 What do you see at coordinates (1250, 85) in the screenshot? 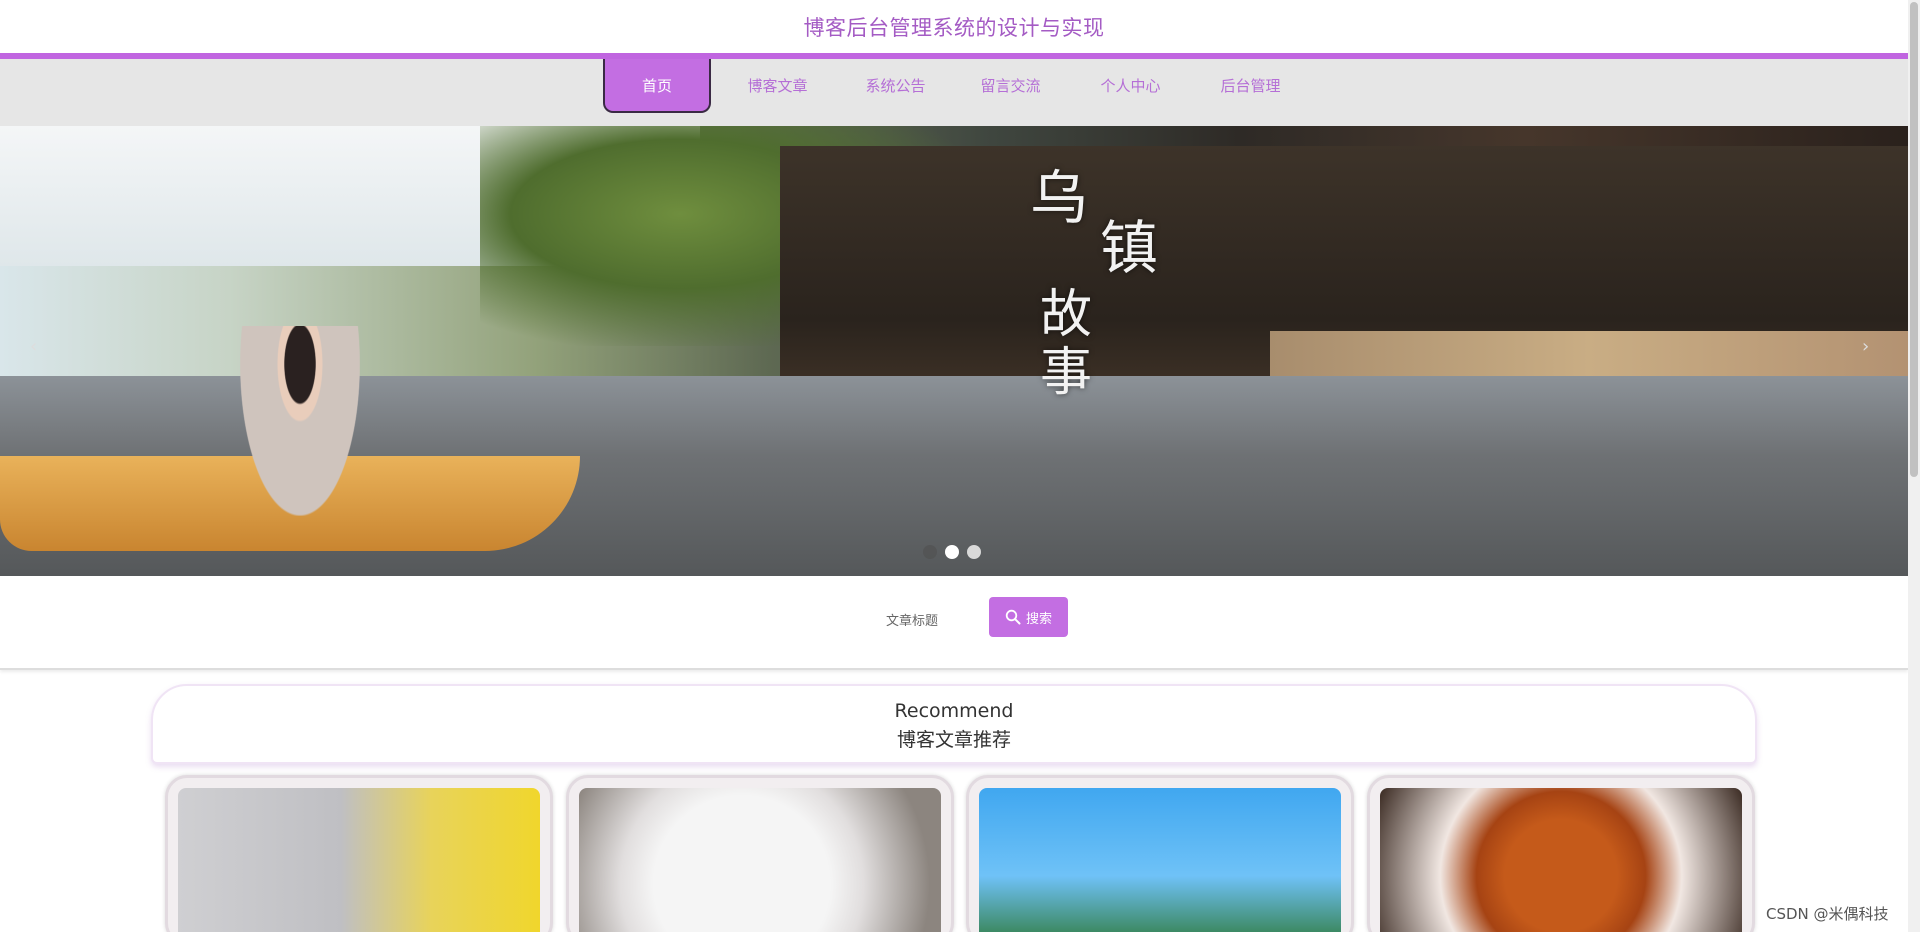
I see `nav-item-admin: 后台管理` at bounding box center [1250, 85].